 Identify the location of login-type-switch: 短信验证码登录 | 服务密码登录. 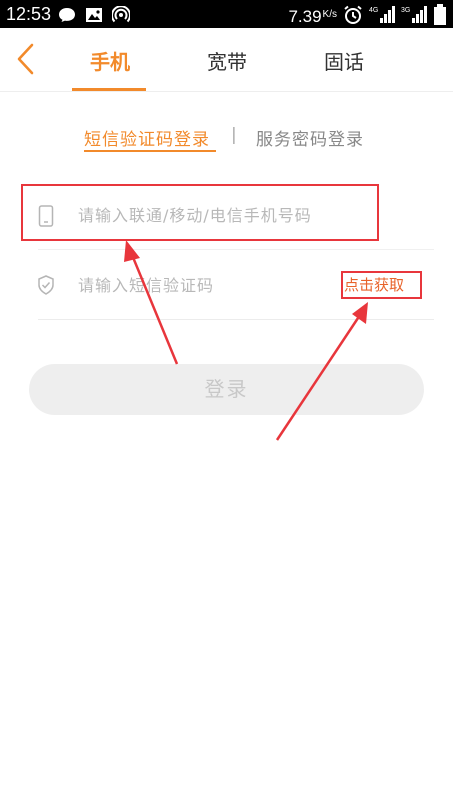
(226, 138).